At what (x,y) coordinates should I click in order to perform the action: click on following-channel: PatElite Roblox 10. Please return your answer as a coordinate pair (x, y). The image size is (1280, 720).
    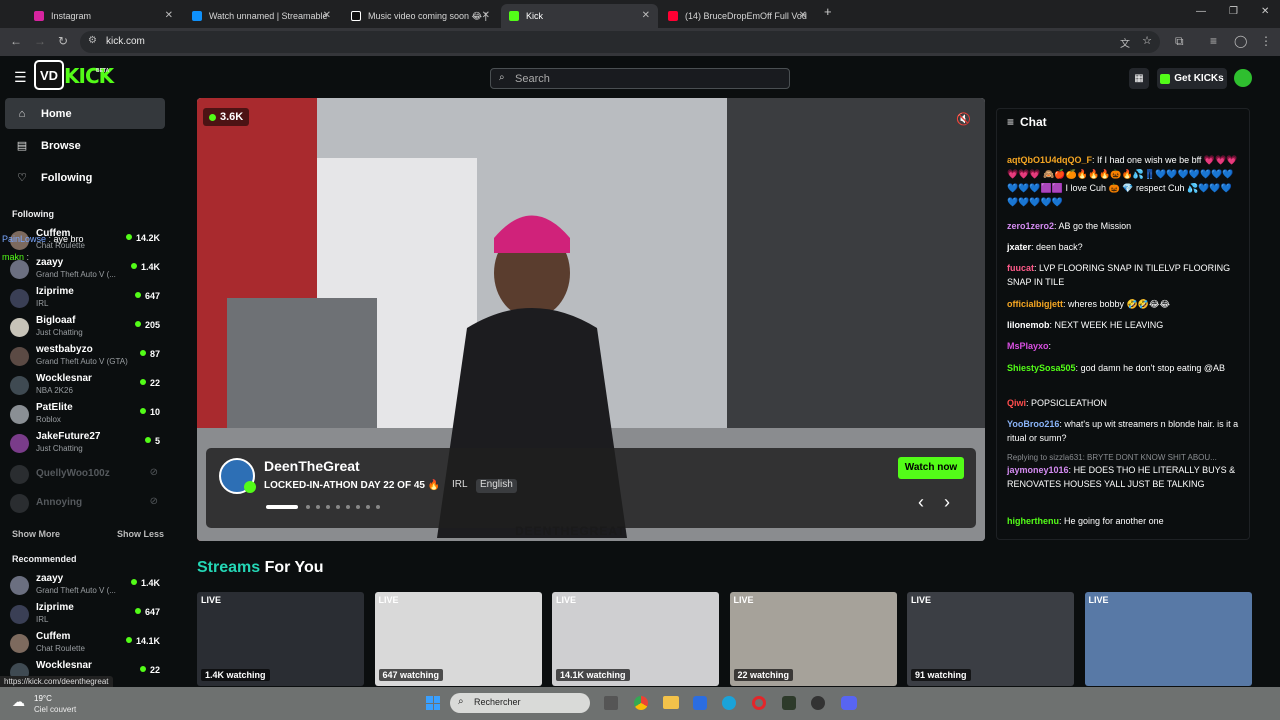
    Looking at the image, I should click on (85, 415).